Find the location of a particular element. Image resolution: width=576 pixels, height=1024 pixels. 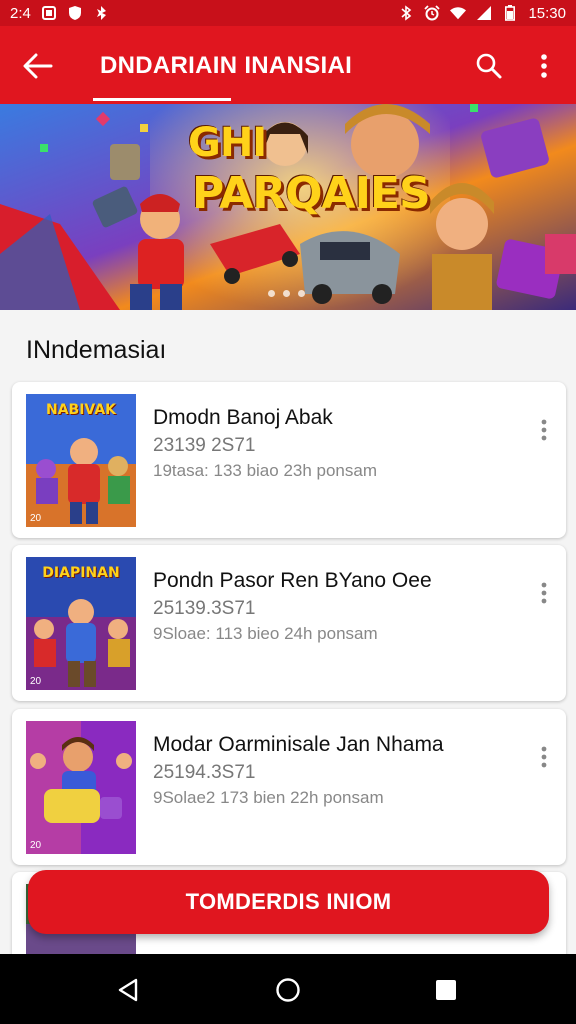

game-thumbnail: 20 is located at coordinates (81, 787).